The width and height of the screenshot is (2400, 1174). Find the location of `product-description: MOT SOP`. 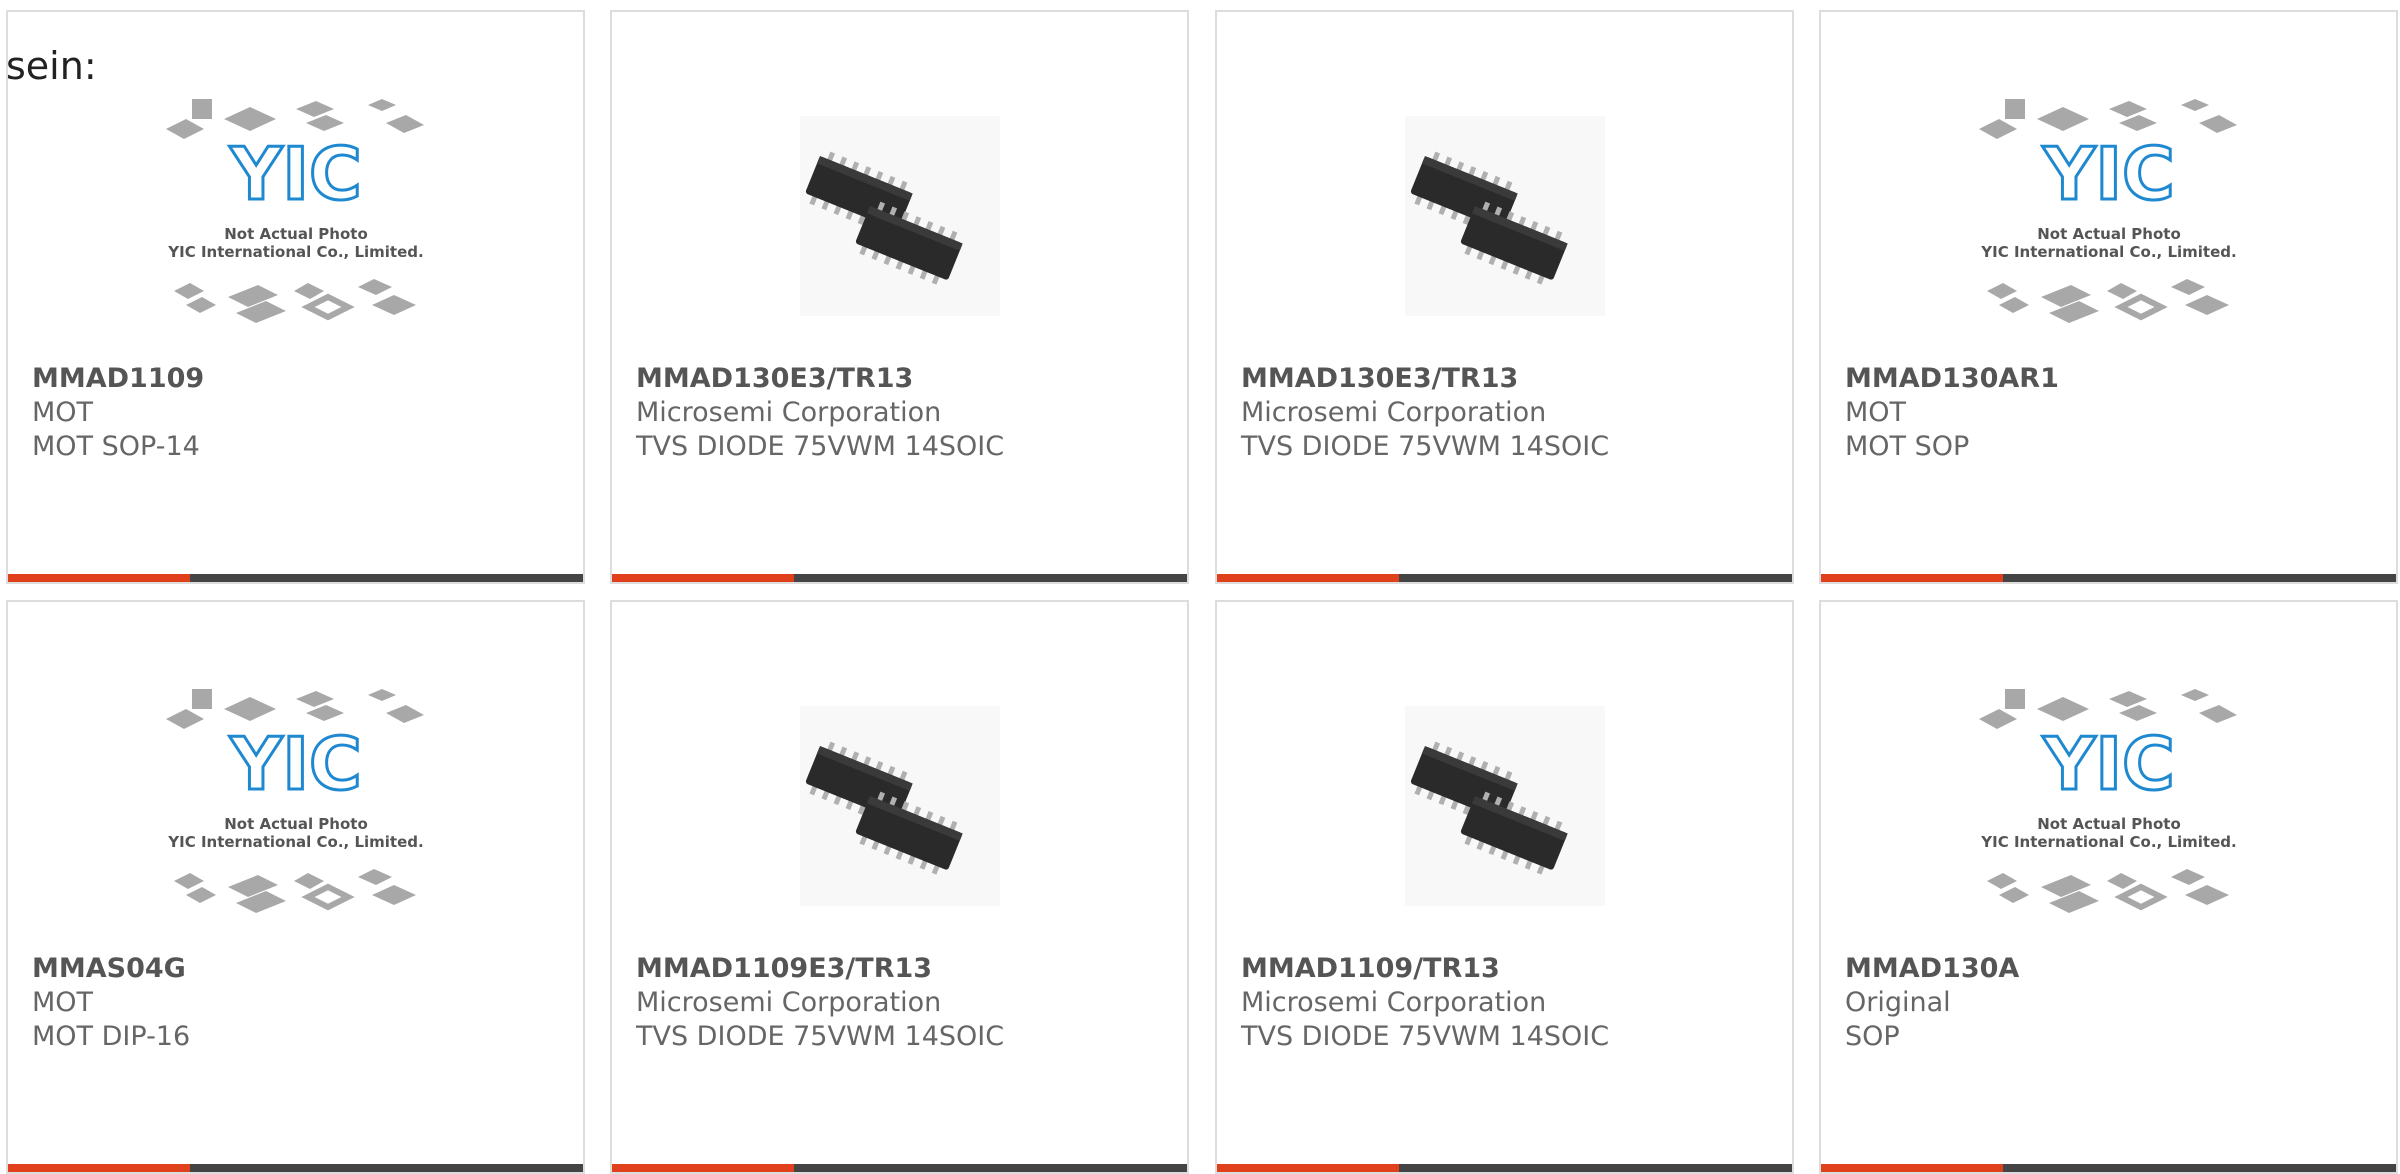

product-description: MOT SOP is located at coordinates (1907, 446).